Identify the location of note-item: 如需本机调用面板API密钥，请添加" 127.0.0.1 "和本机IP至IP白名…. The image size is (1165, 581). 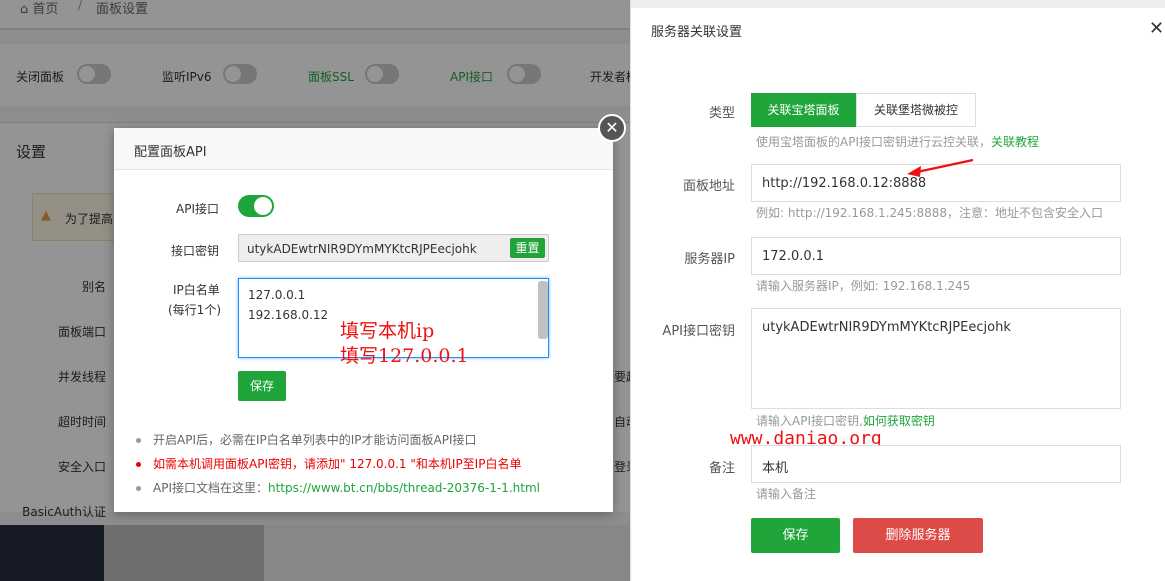
(328, 463).